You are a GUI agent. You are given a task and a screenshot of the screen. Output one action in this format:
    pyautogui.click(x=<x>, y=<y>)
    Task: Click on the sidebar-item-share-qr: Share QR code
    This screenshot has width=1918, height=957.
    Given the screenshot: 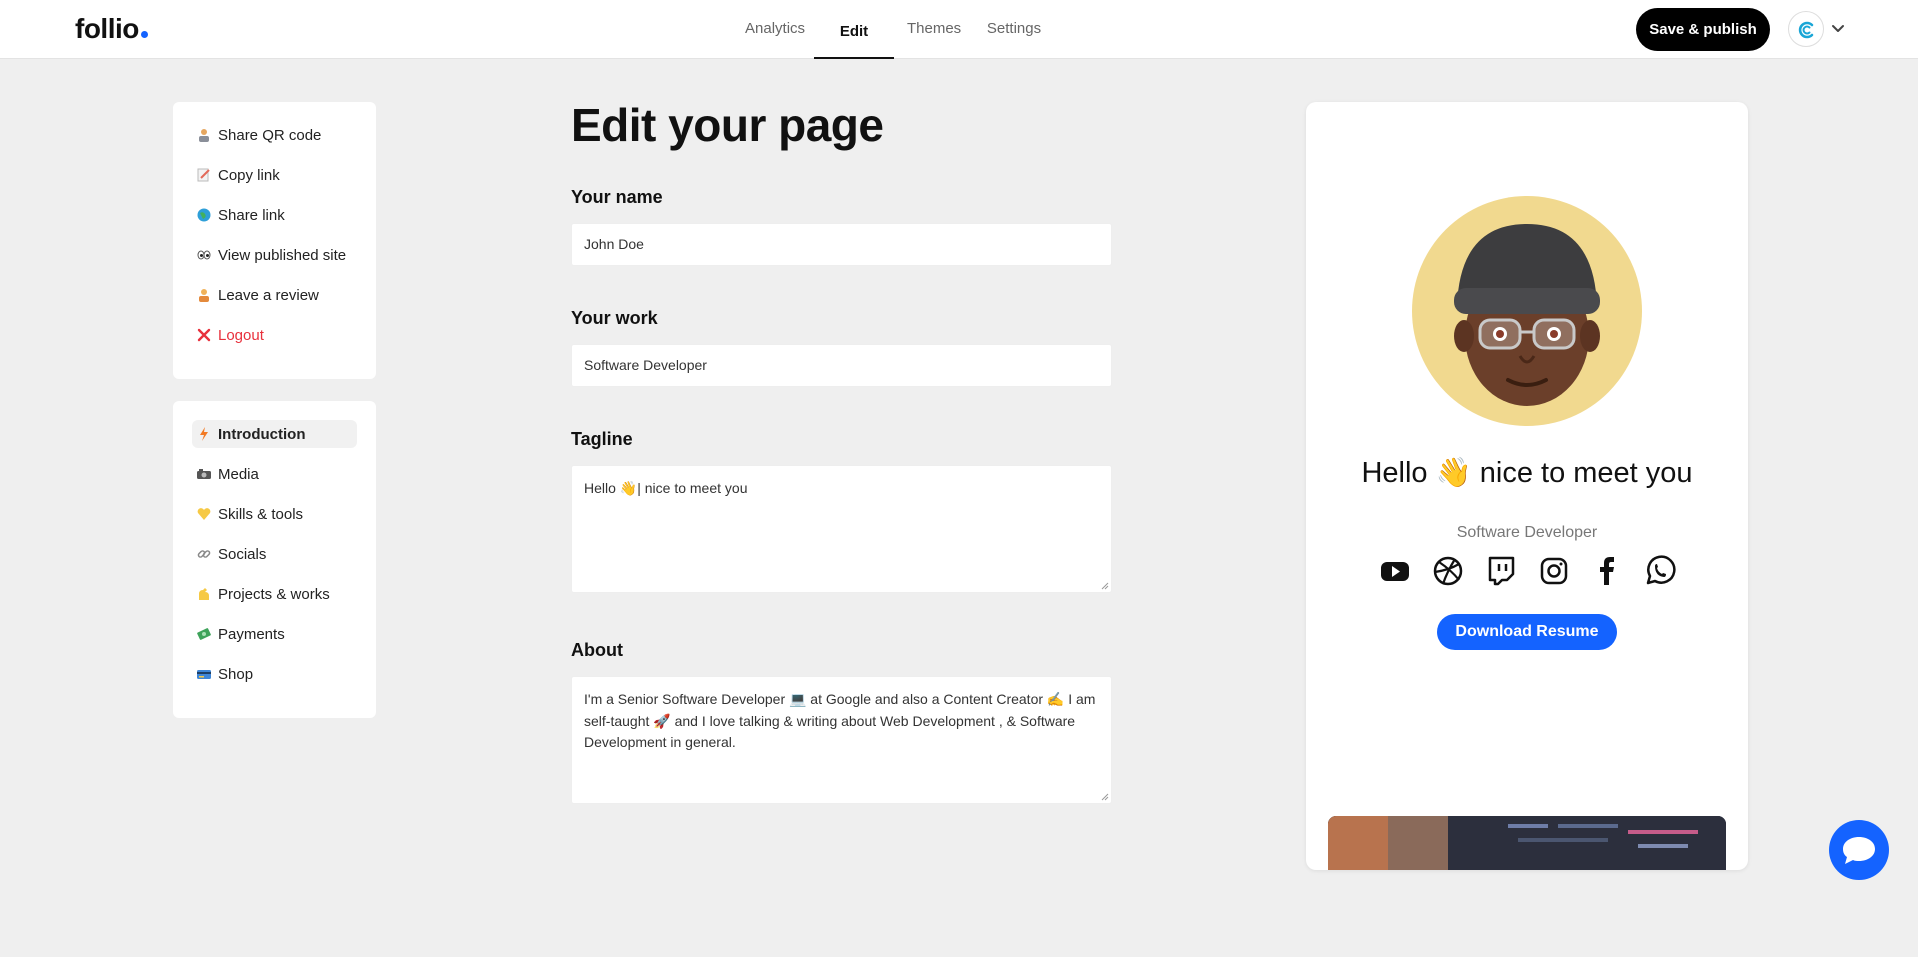 What is the action you would take?
    pyautogui.click(x=274, y=135)
    